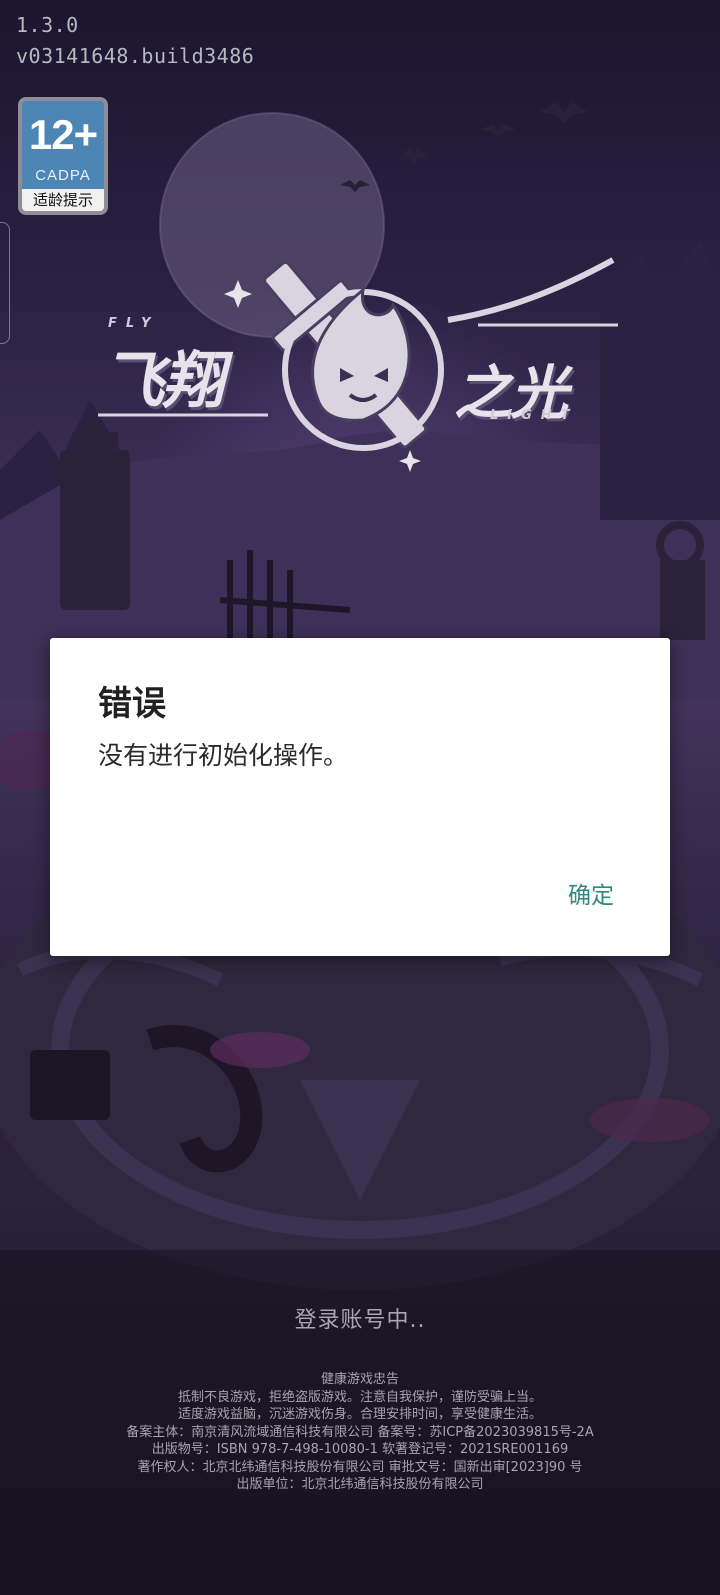  Describe the element at coordinates (63, 200) in the screenshot. I see `age-rating-caption: 适龄提示` at that location.